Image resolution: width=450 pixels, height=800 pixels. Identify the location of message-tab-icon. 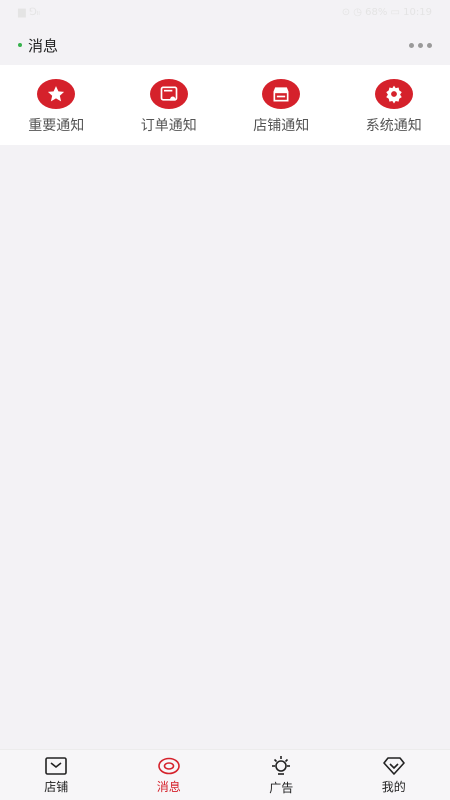
(168, 765).